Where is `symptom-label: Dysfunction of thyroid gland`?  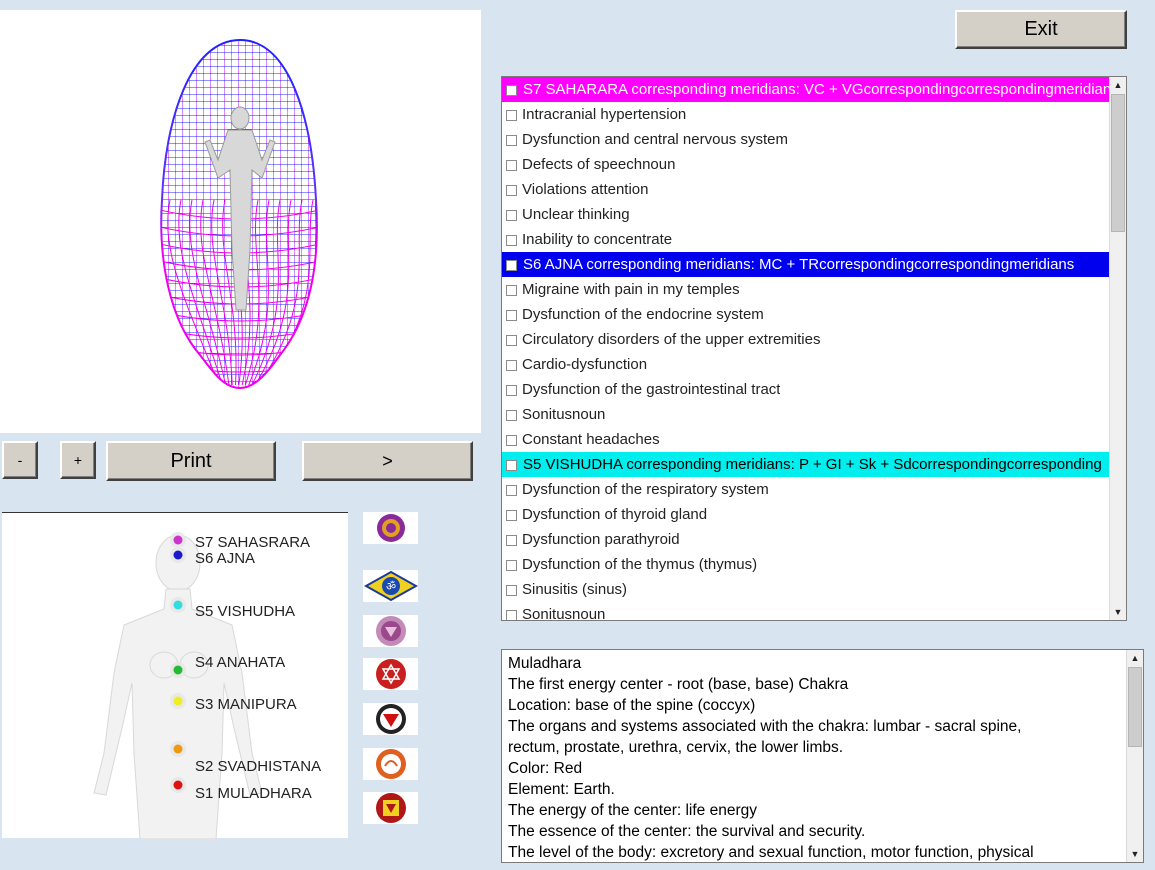
symptom-label: Dysfunction of thyroid gland is located at coordinates (615, 514).